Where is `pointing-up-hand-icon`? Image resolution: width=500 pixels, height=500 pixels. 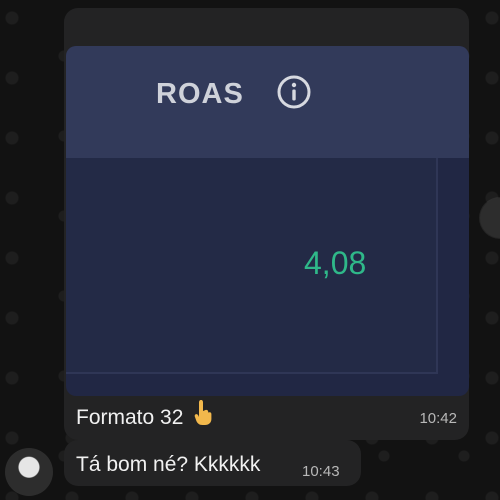 pointing-up-hand-icon is located at coordinates (203, 415).